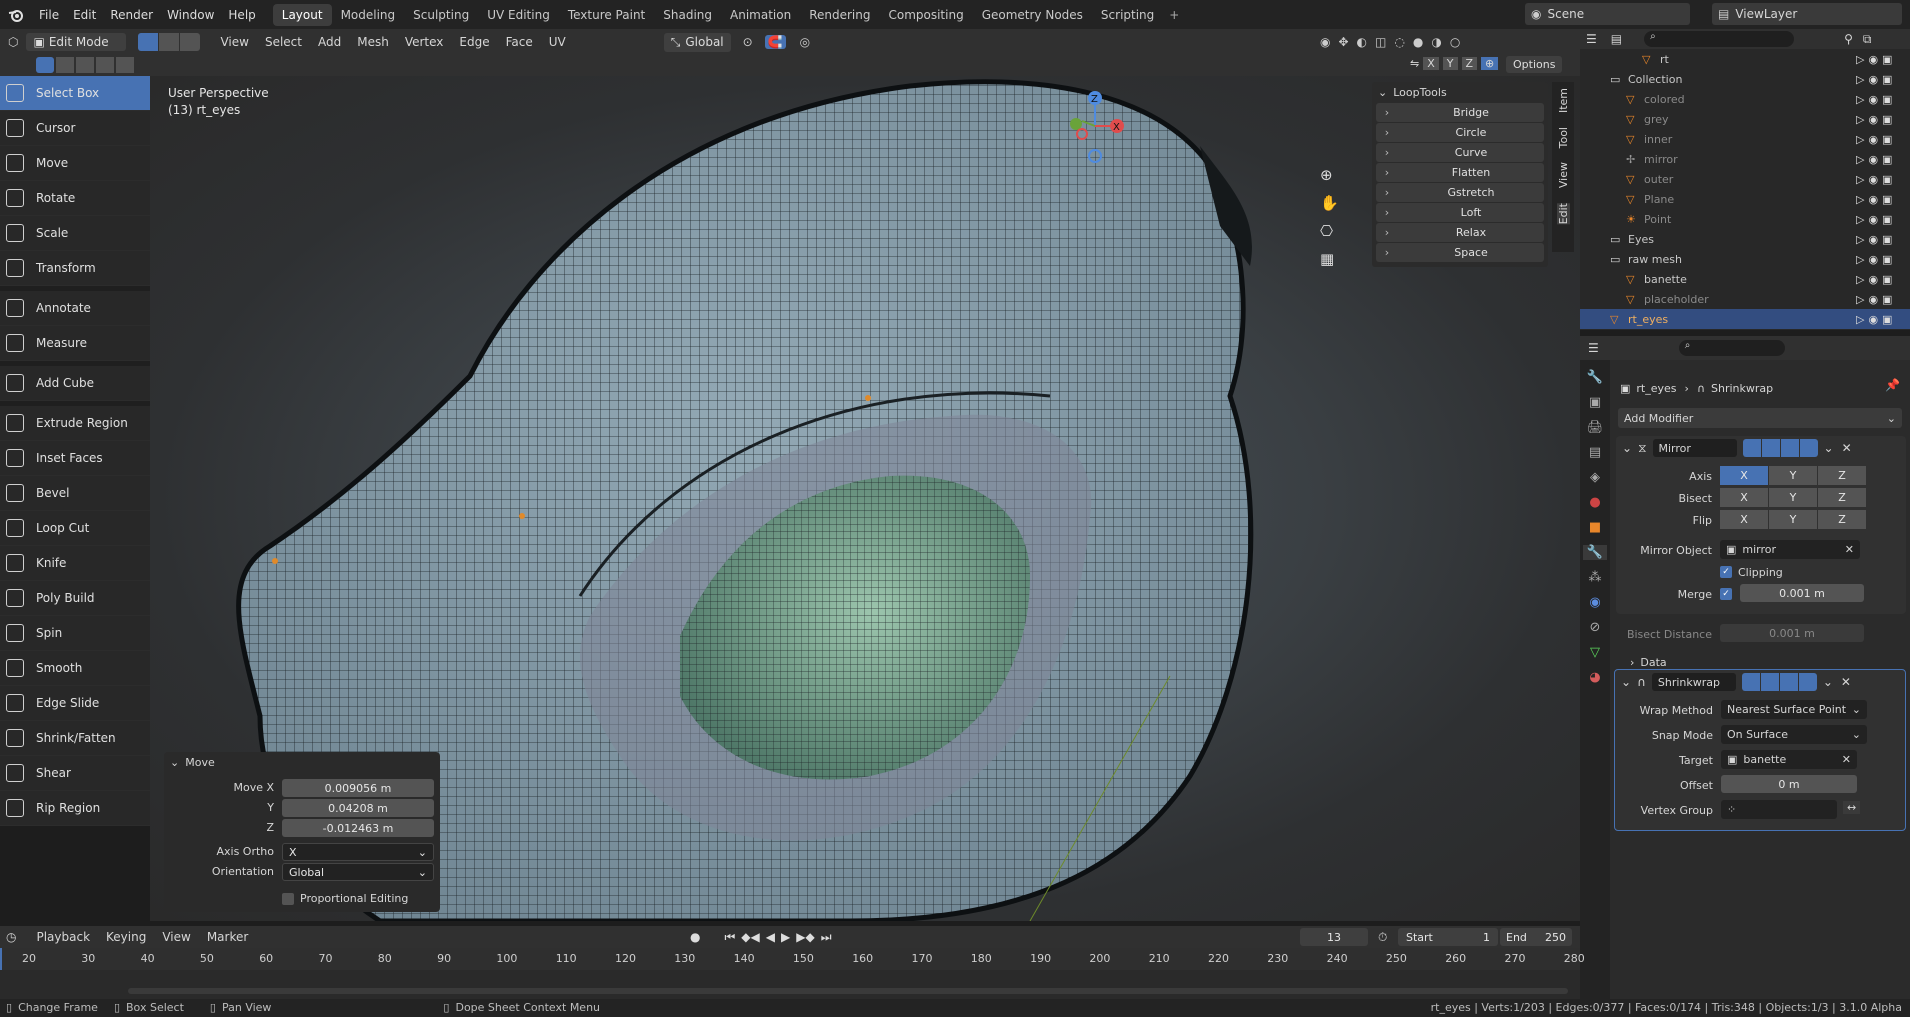 This screenshot has height=1017, width=1910. Describe the element at coordinates (1460, 252) in the screenshot. I see `looptools-space: › Space` at that location.